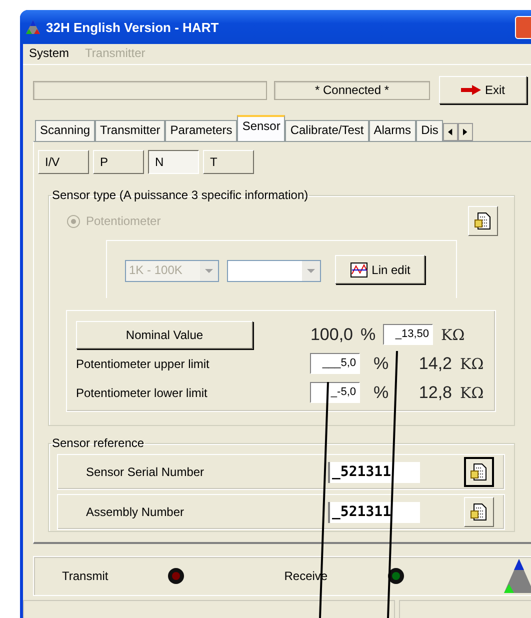 This screenshot has width=531, height=618. Describe the element at coordinates (63, 162) in the screenshot. I see `sub-tab: I/V` at that location.